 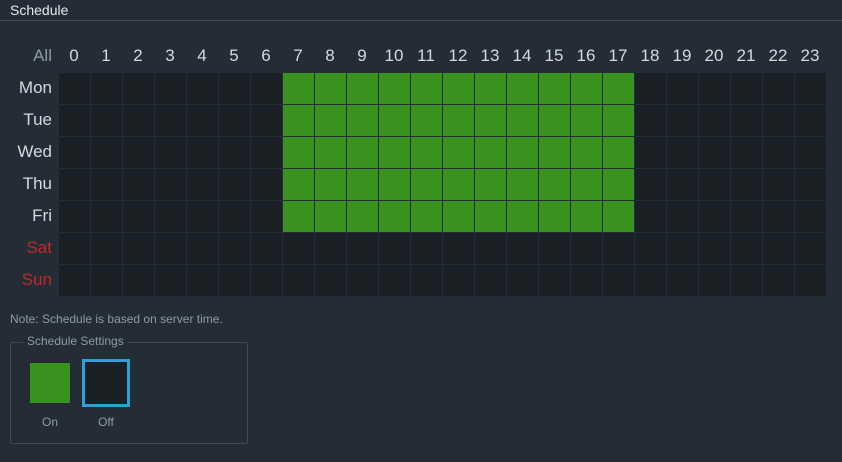 What do you see at coordinates (26, 216) in the screenshot?
I see `day-label-fri: Fri` at bounding box center [26, 216].